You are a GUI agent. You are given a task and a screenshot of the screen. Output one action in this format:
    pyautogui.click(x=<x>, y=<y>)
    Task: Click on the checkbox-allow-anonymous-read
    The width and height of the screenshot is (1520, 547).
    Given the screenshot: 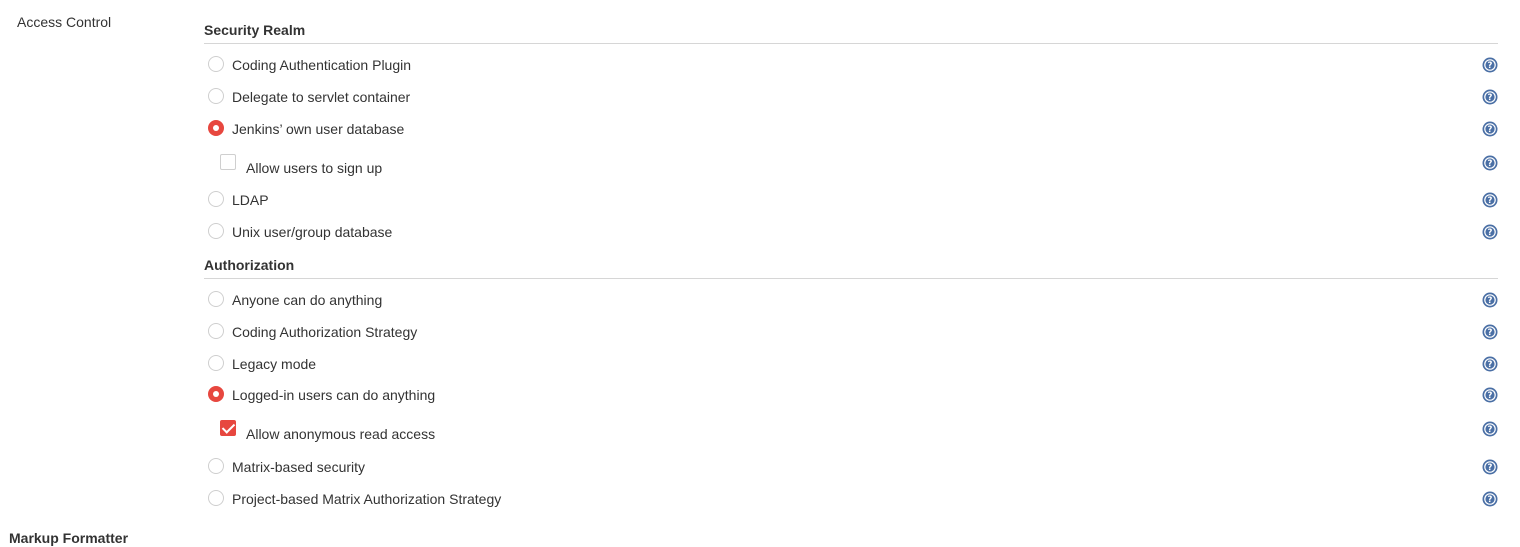 What is the action you would take?
    pyautogui.click(x=228, y=428)
    